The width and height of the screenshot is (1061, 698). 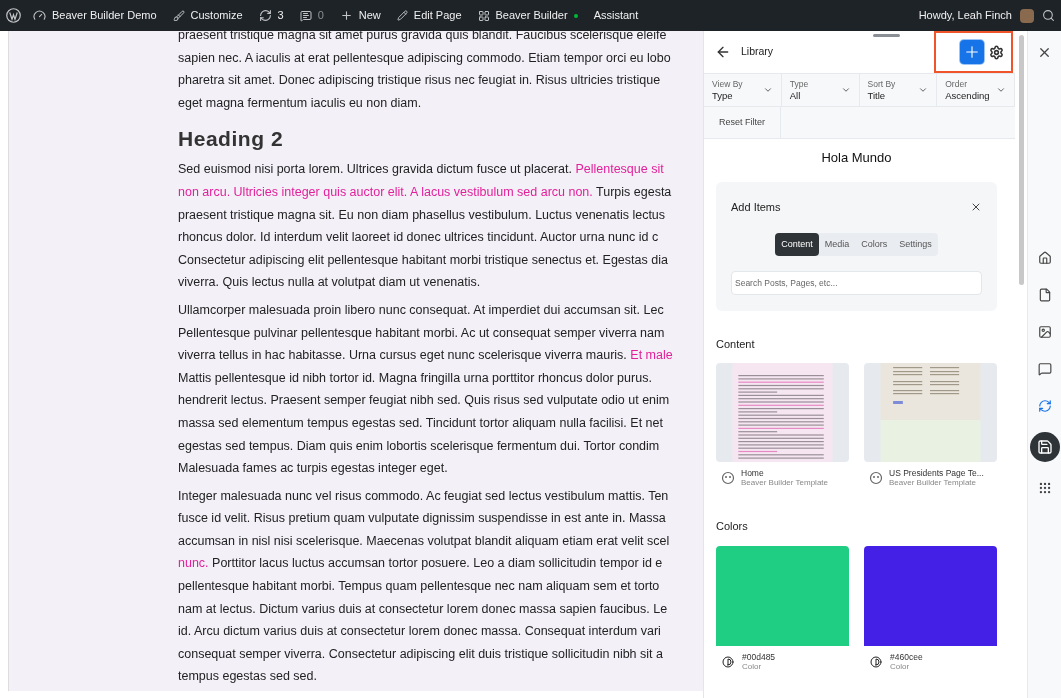 What do you see at coordinates (965, 15) in the screenshot?
I see `account-link: Howdy, Leah Finch` at bounding box center [965, 15].